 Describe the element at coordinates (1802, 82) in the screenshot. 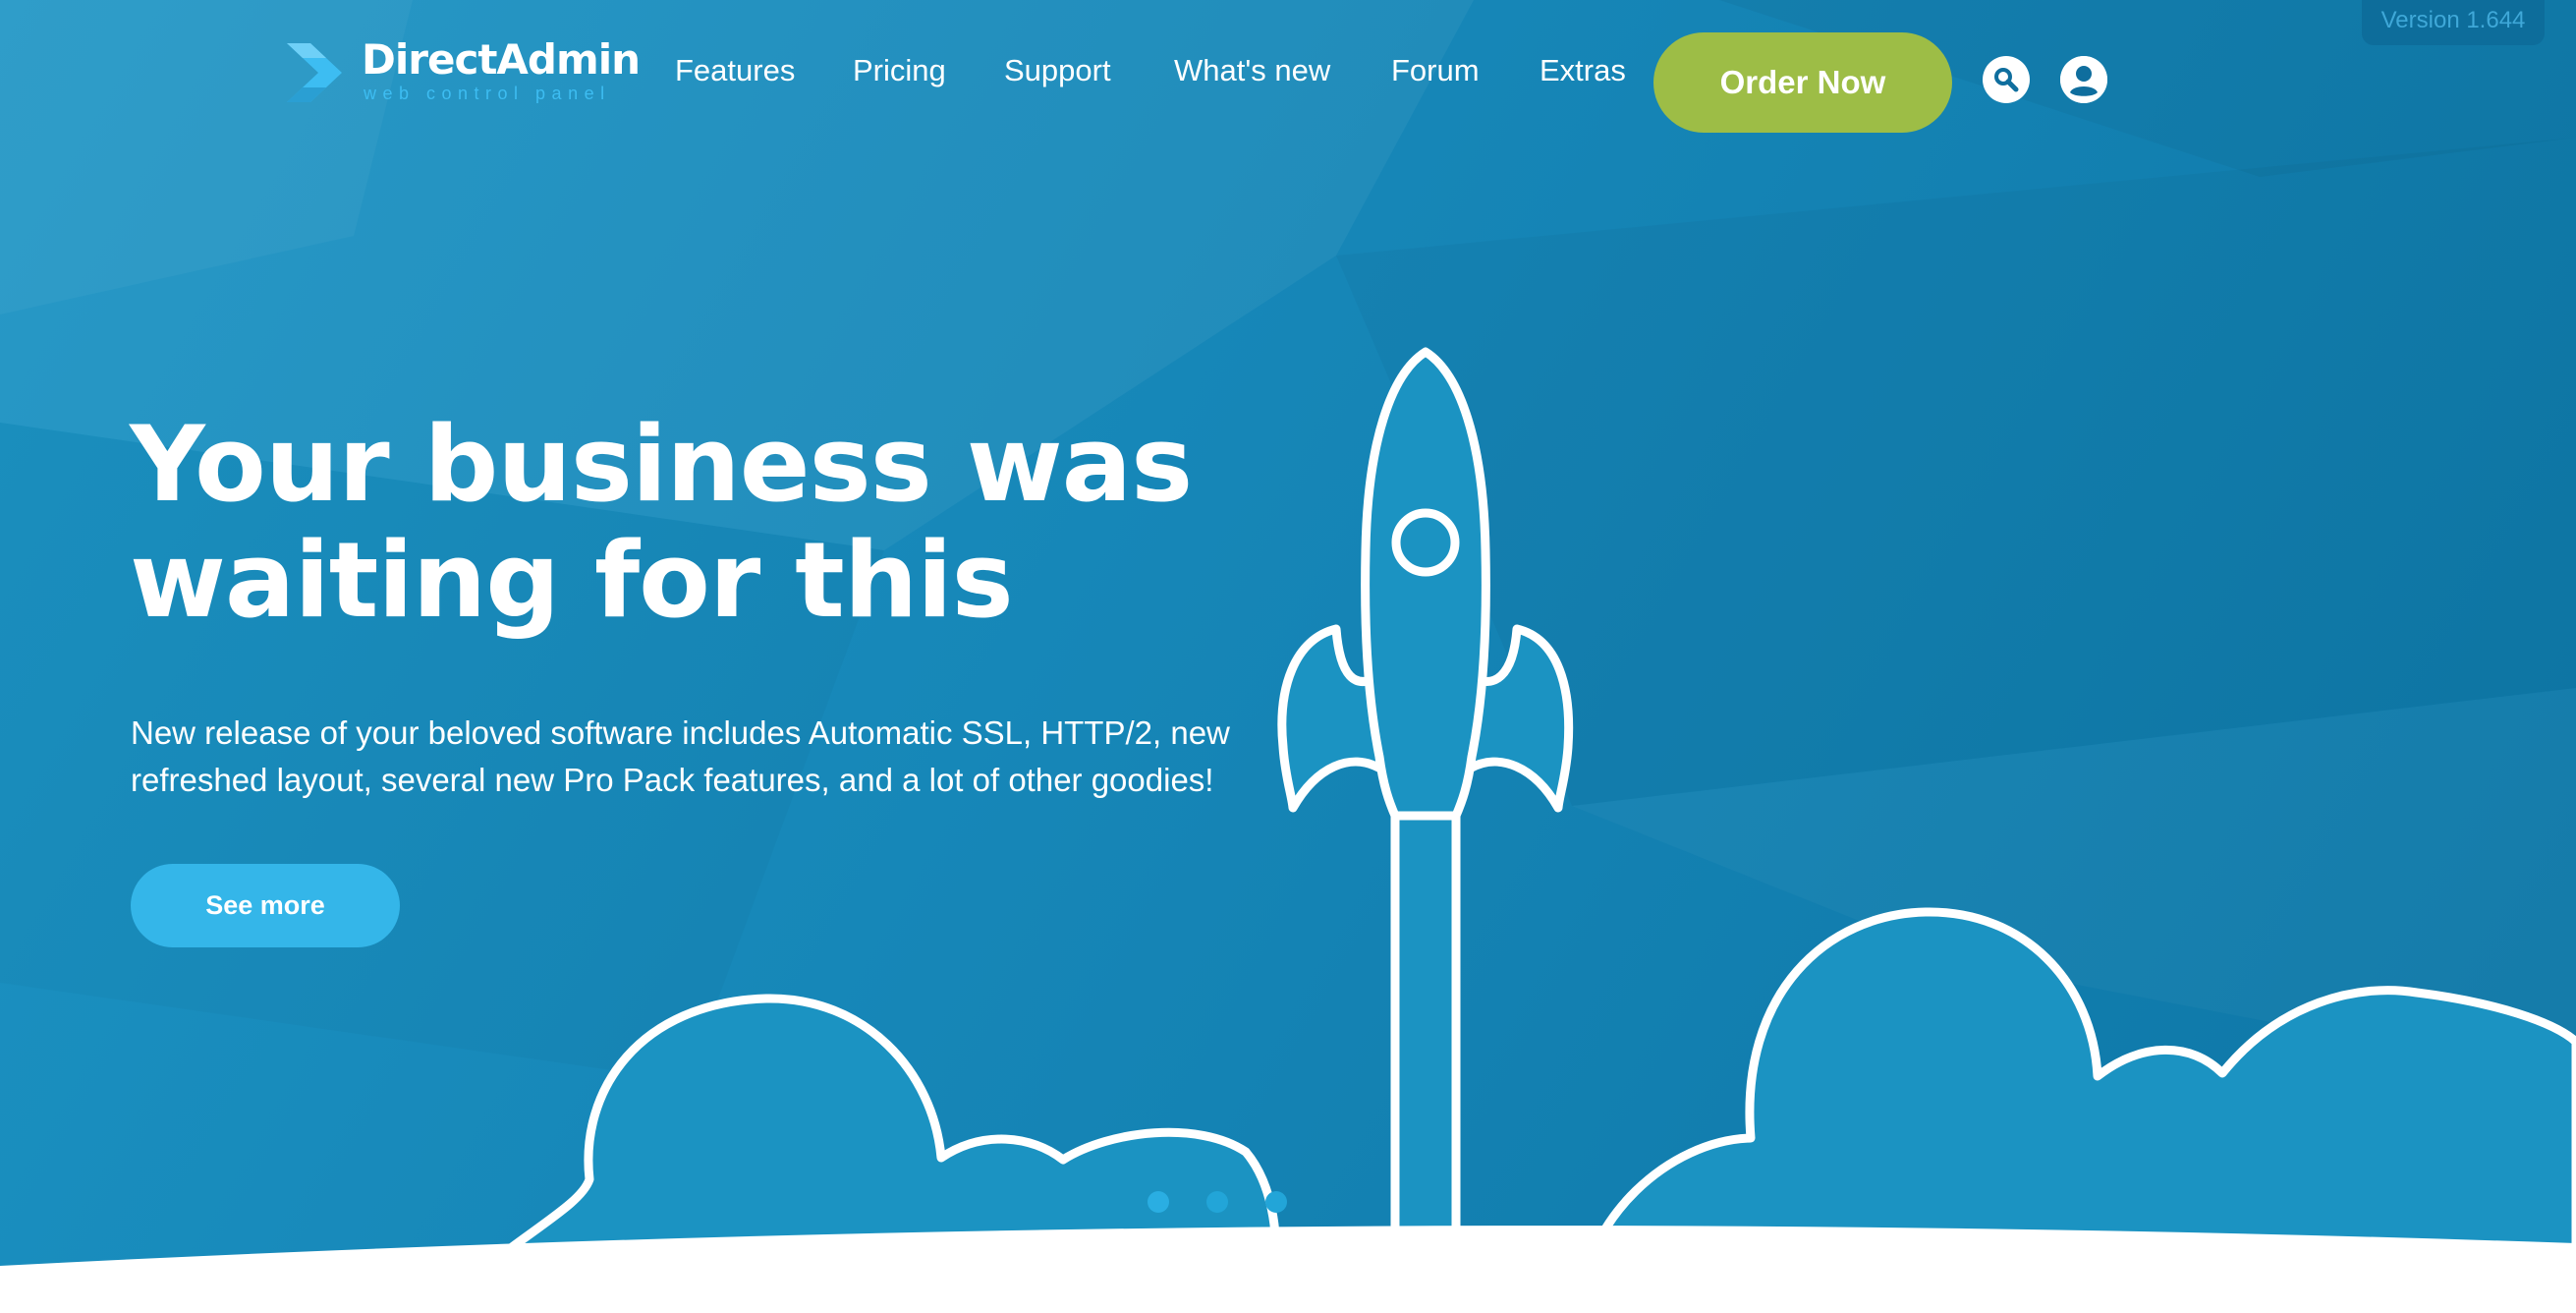

I see `order-now-button: Order Now` at that location.